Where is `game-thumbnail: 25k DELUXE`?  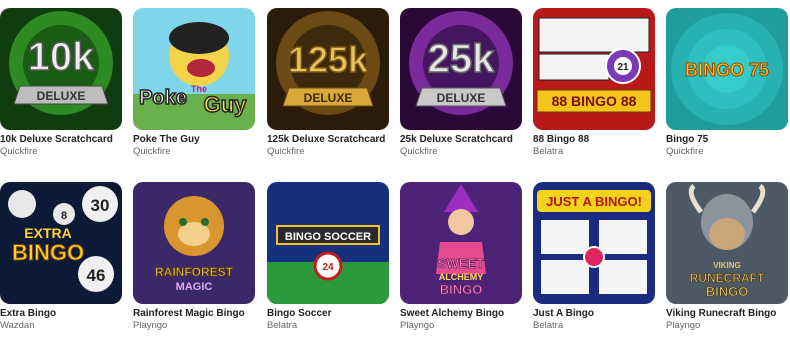 game-thumbnail: 25k DELUXE is located at coordinates (461, 69).